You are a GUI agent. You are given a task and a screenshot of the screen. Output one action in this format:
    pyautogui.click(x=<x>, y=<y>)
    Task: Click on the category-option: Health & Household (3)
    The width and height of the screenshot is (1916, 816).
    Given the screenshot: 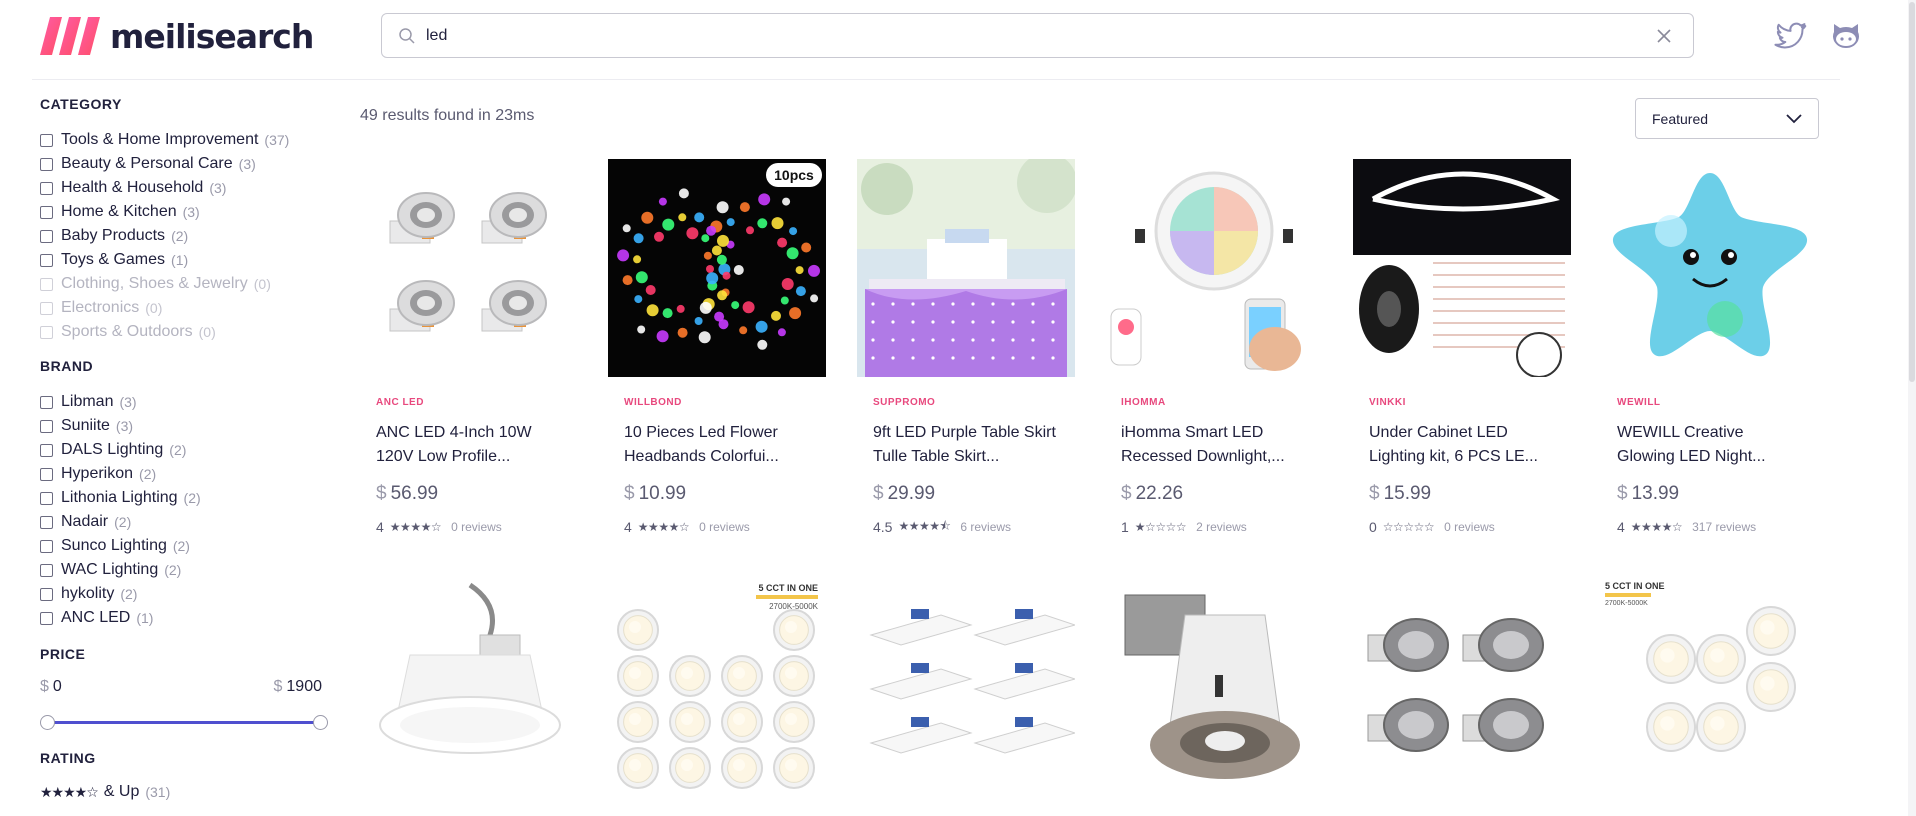 What is the action you would take?
    pyautogui.click(x=185, y=188)
    